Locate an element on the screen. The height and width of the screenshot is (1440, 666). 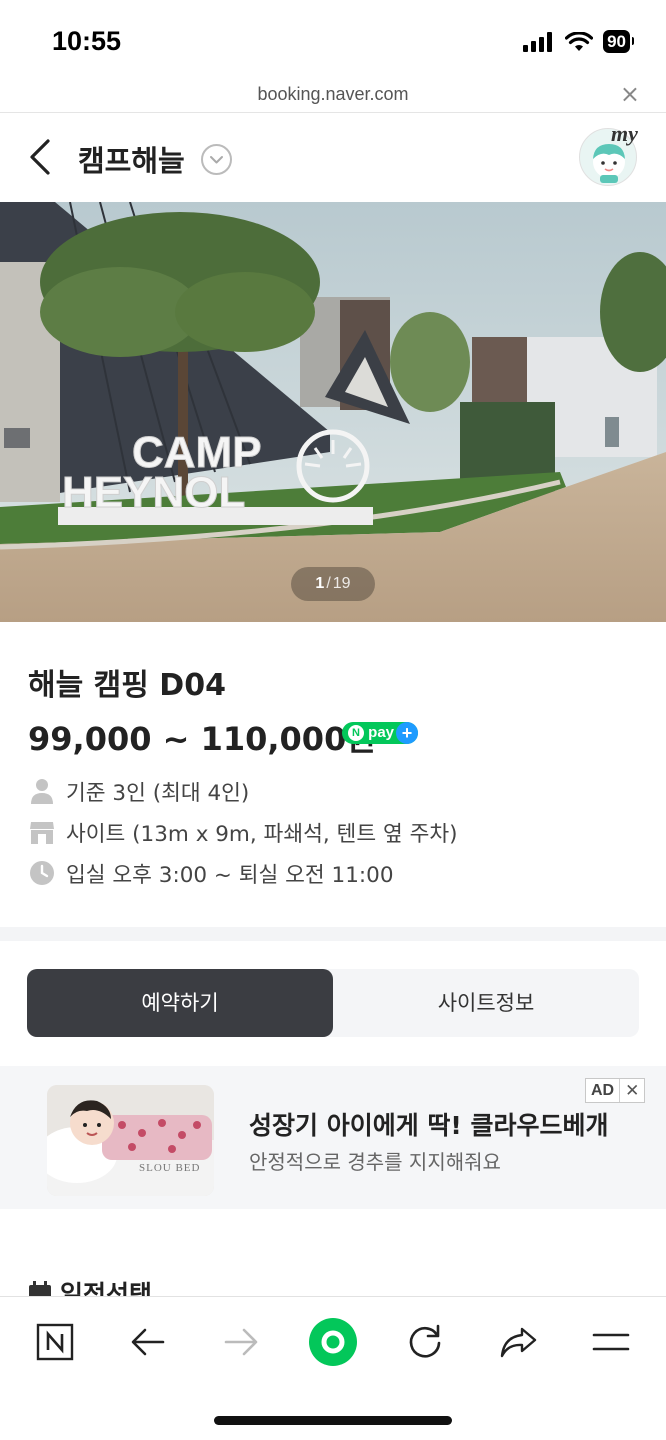
plus-icon: + is located at coordinates (407, 733).